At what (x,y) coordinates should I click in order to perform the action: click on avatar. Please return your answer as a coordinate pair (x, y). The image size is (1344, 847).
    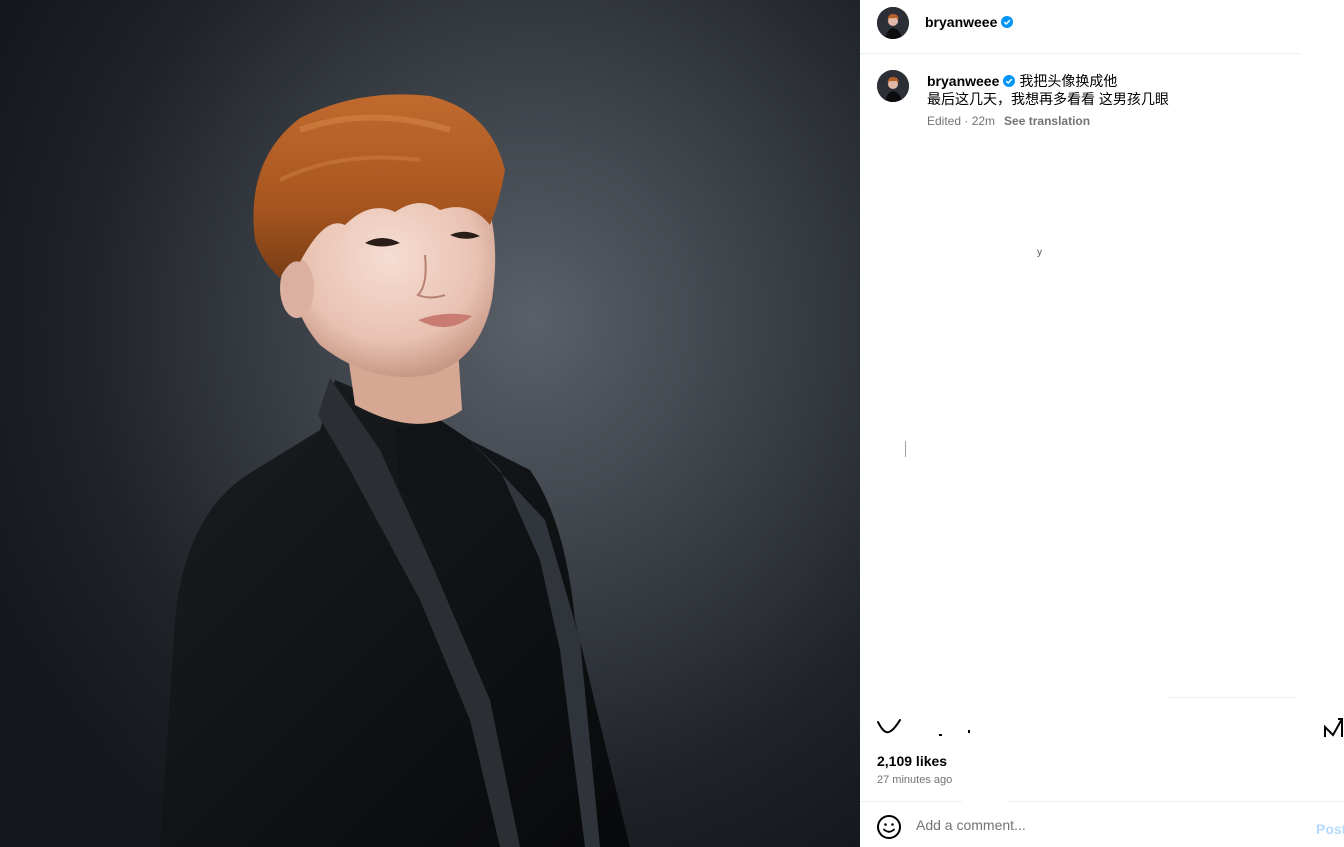
    Looking at the image, I should click on (893, 23).